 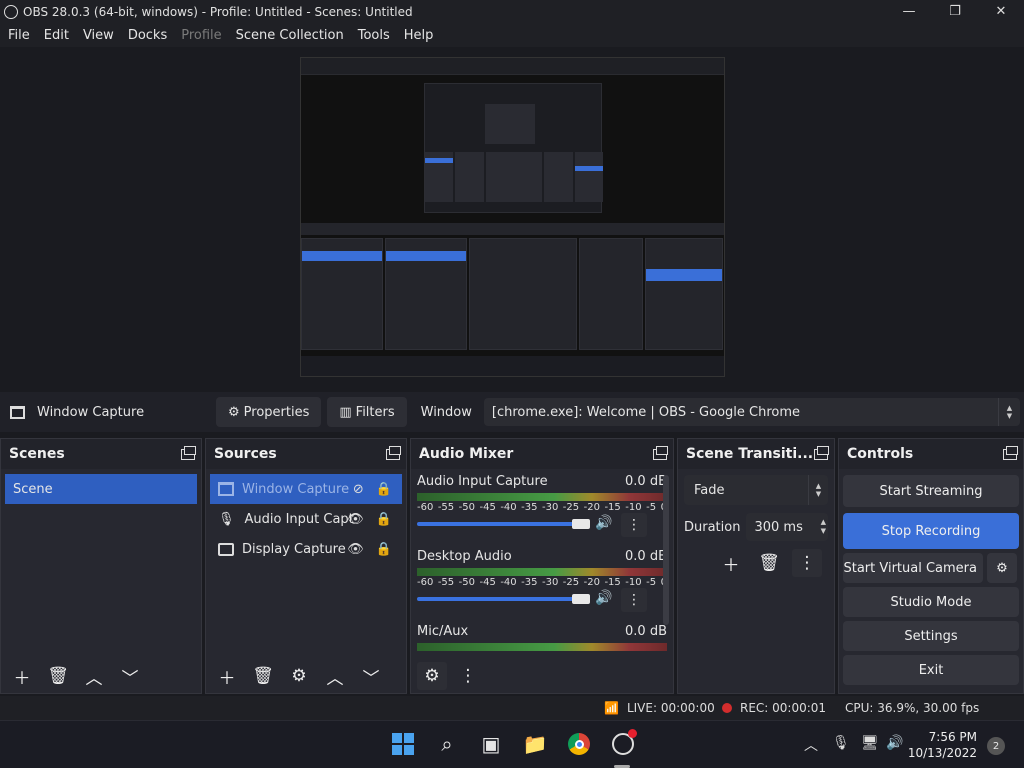 What do you see at coordinates (931, 670) in the screenshot?
I see `exit-button: Exit` at bounding box center [931, 670].